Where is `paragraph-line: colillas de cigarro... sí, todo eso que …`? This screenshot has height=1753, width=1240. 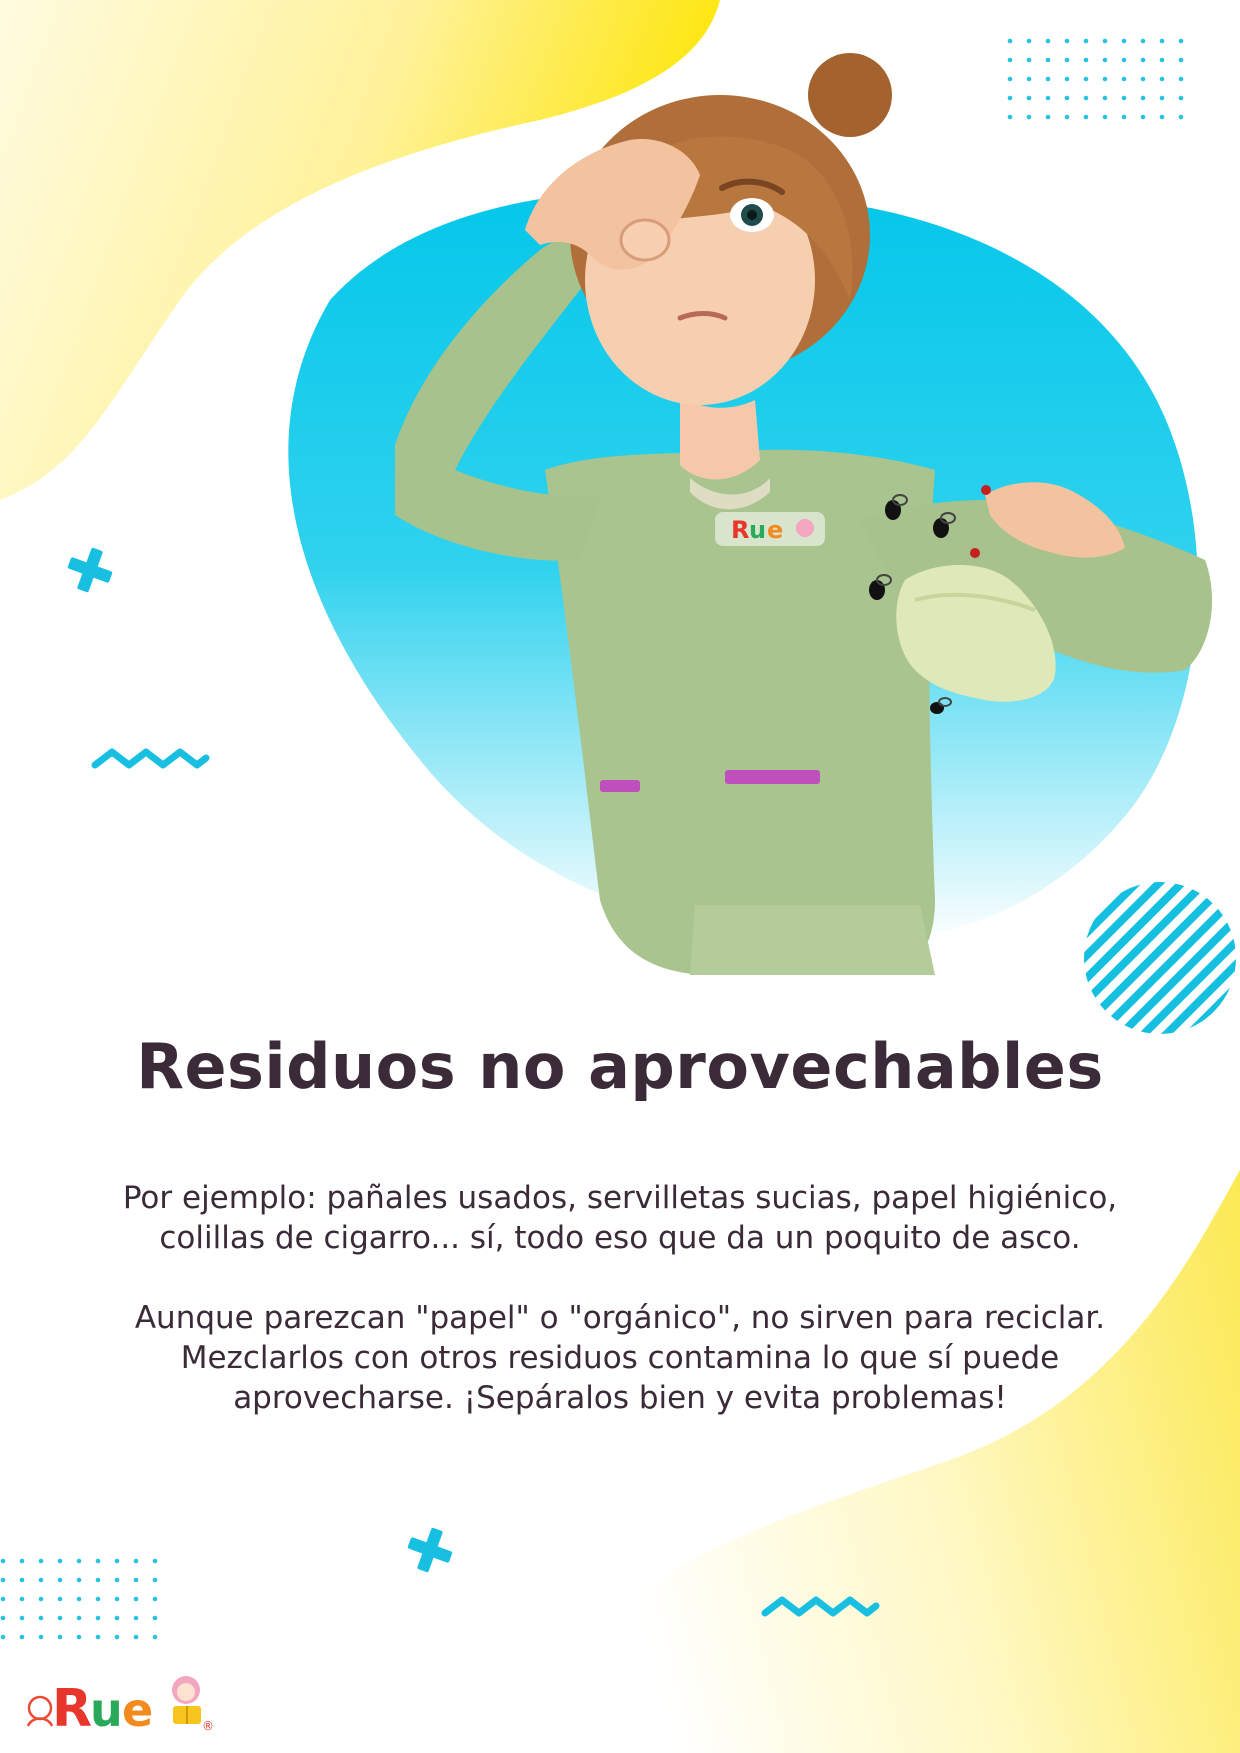 paragraph-line: colillas de cigarro... sí, todo eso que … is located at coordinates (620, 1238).